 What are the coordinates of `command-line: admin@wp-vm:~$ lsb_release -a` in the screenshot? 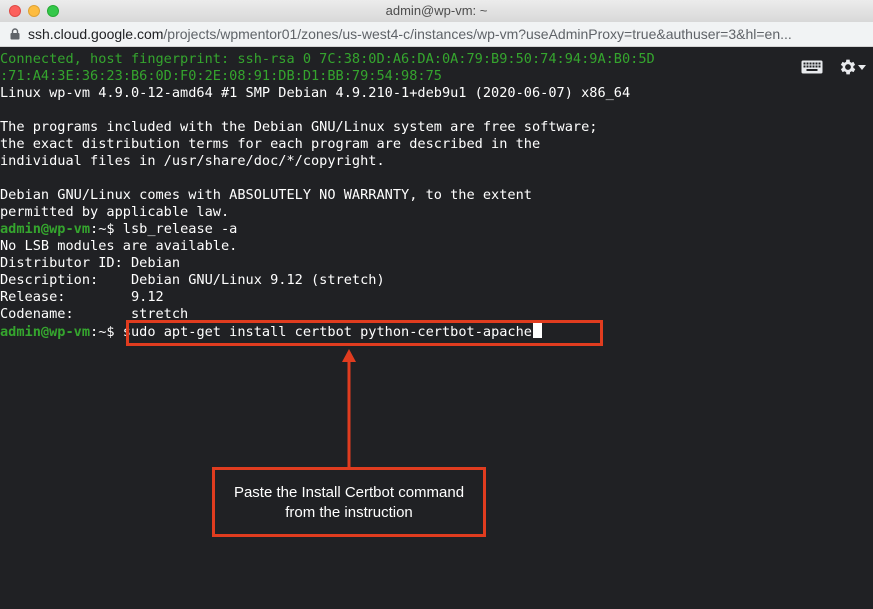 It's located at (118, 229).